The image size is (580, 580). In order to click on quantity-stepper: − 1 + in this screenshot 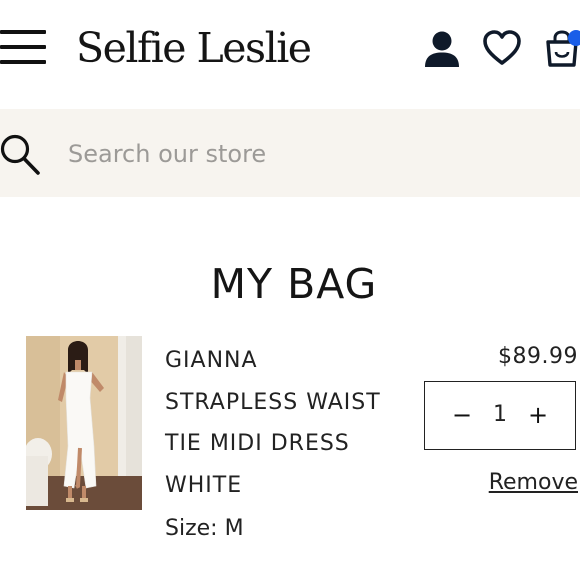, I will do `click(500, 415)`.